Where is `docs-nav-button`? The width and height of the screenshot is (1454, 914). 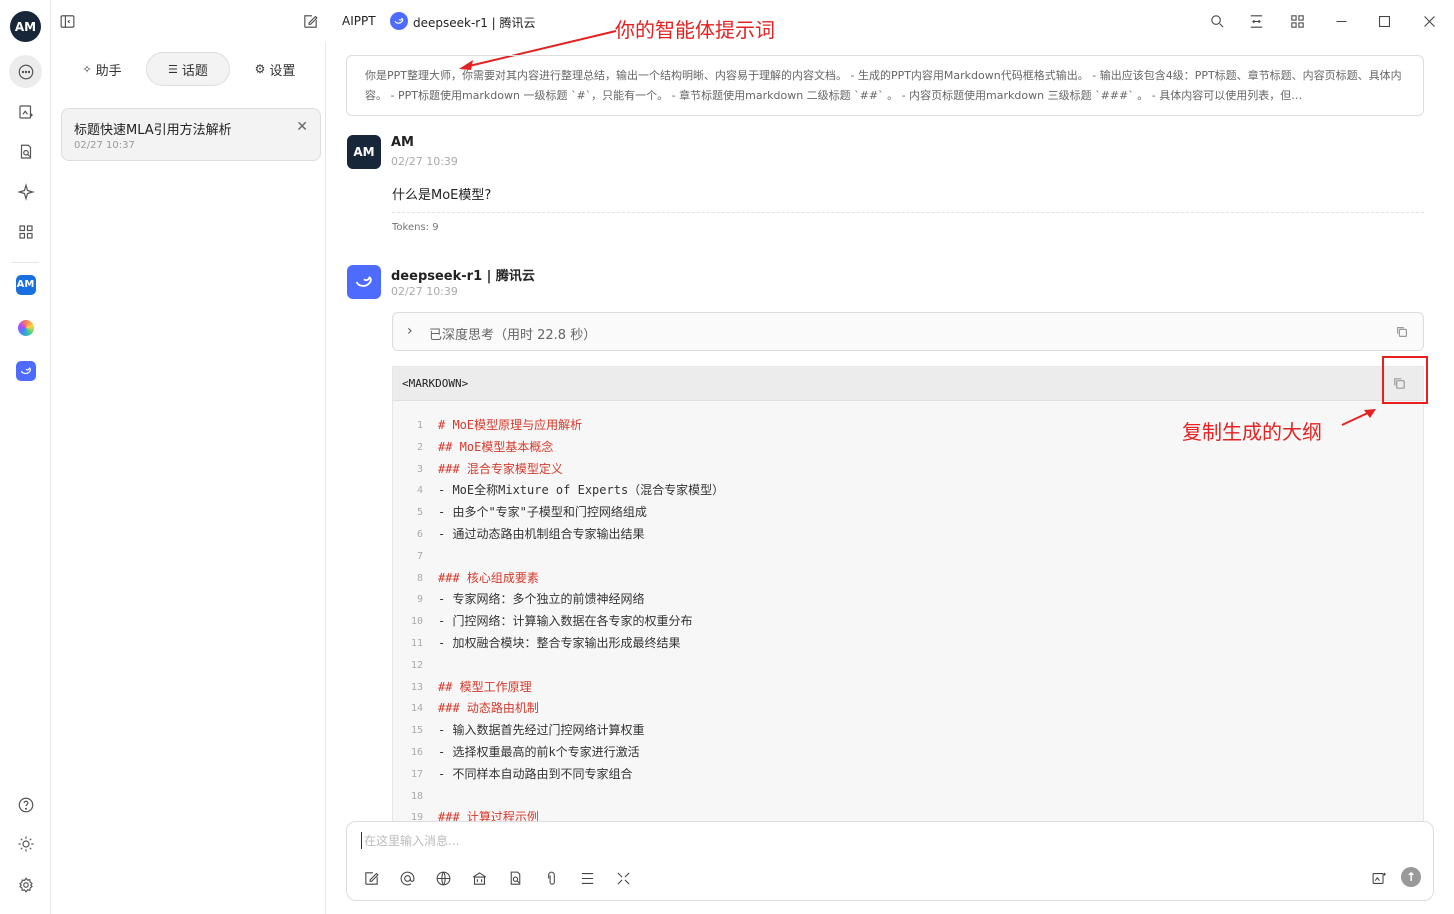
docs-nav-button is located at coordinates (25, 151).